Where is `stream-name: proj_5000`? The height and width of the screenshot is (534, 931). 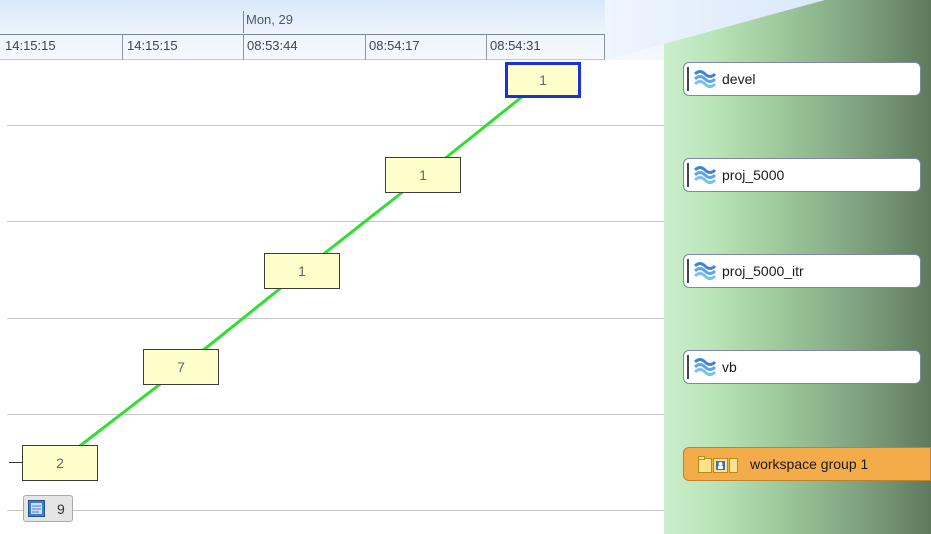
stream-name: proj_5000 is located at coordinates (753, 175).